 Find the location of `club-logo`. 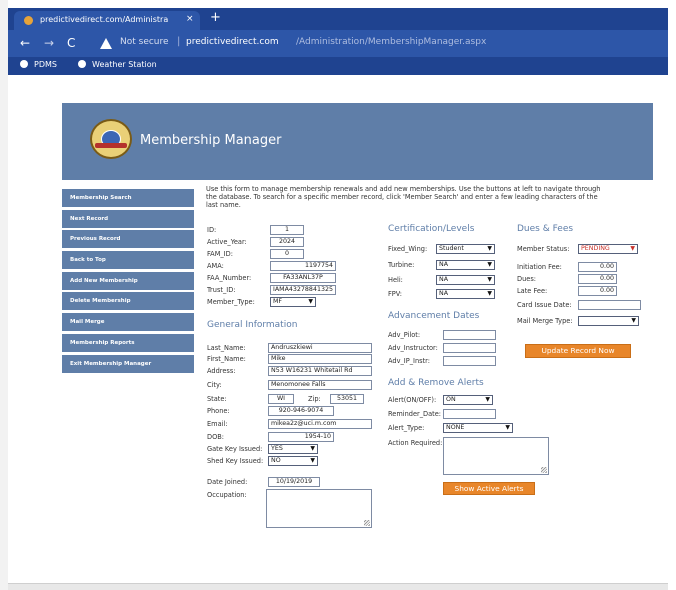

club-logo is located at coordinates (111, 139).